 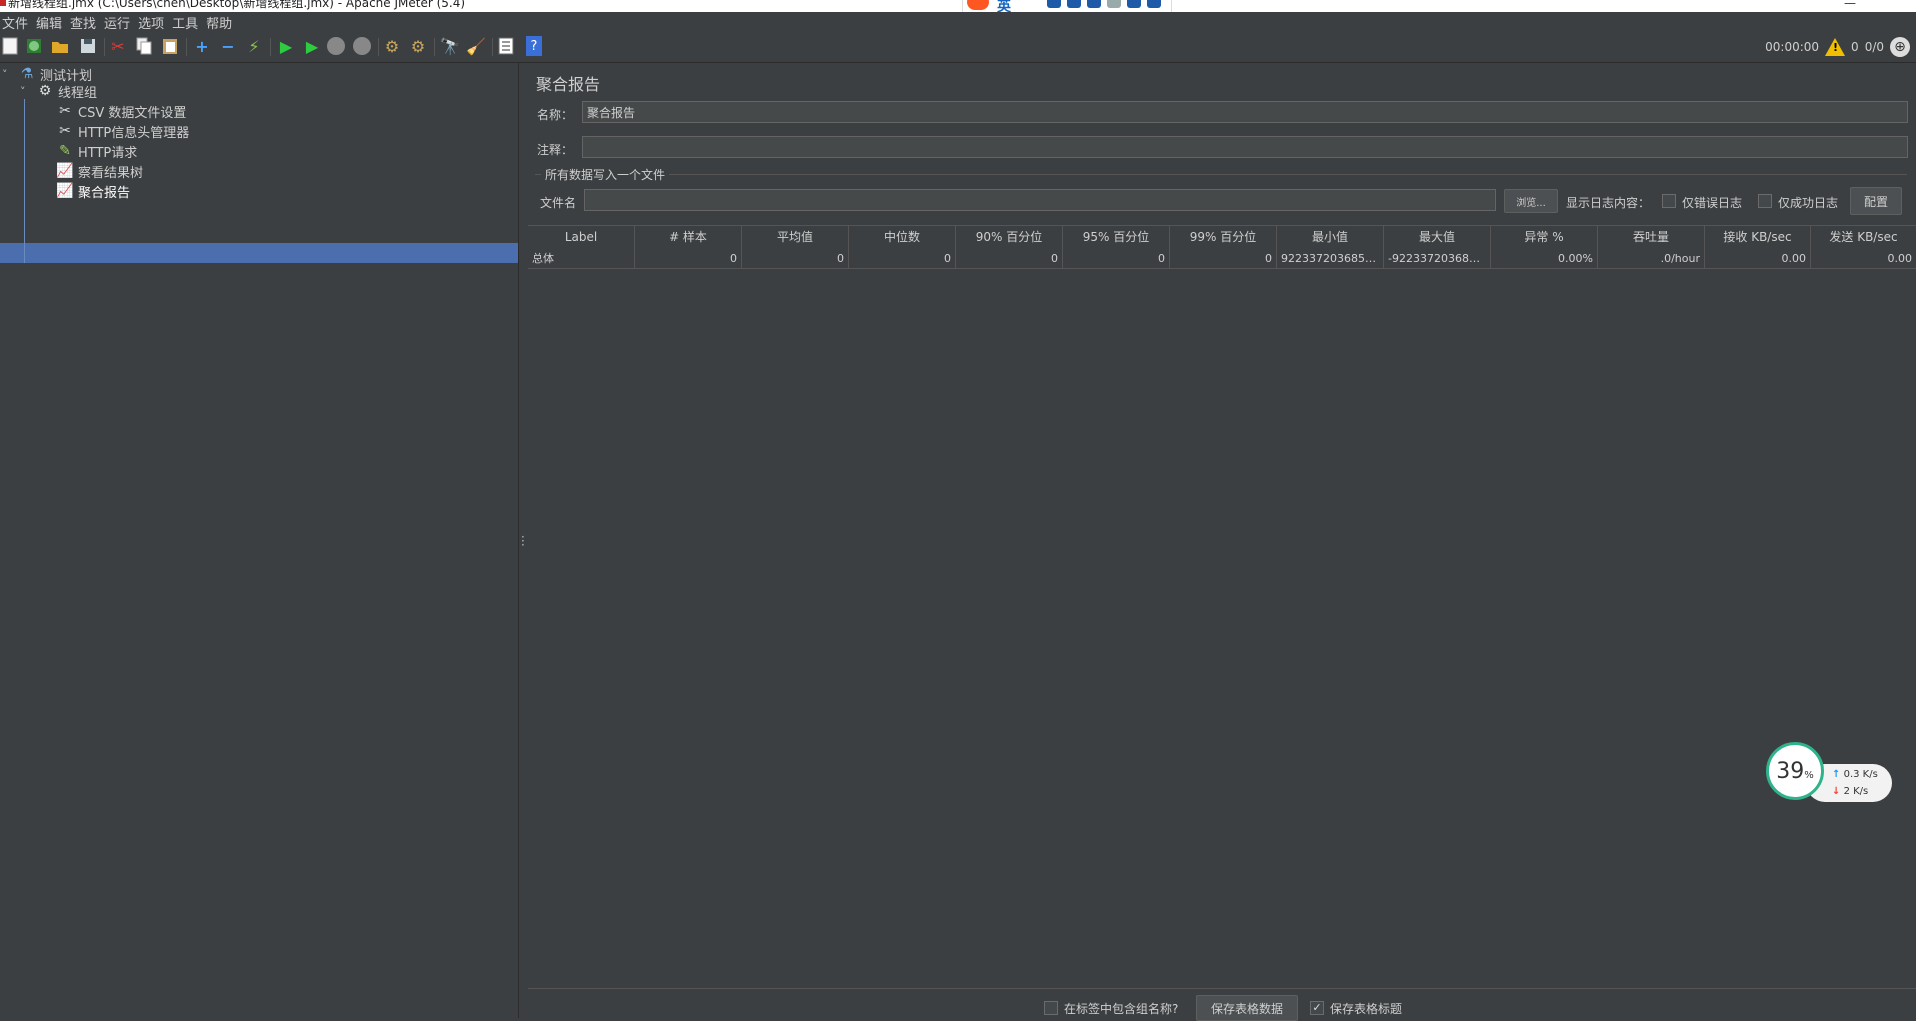 What do you see at coordinates (1317, 1008) in the screenshot?
I see `save-header-checkbox: ✓` at bounding box center [1317, 1008].